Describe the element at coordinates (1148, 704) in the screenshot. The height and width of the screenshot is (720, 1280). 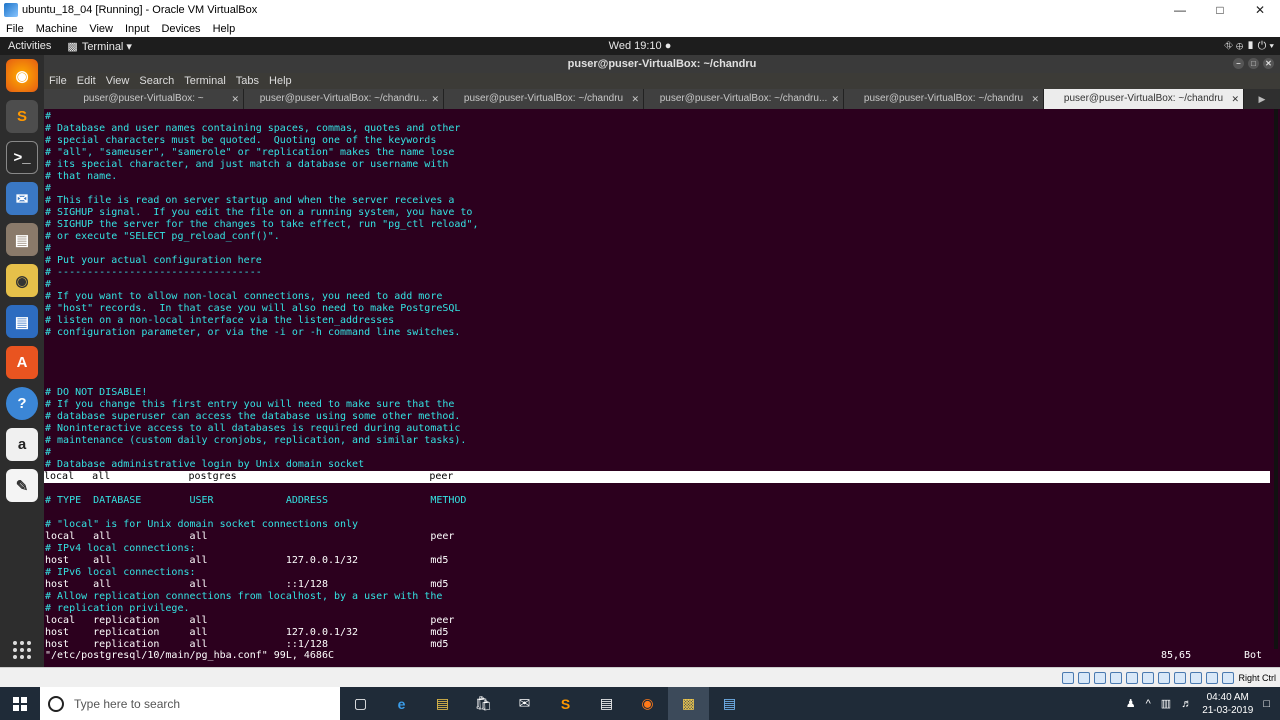
I see `tray-chevron-icon: ^` at that location.